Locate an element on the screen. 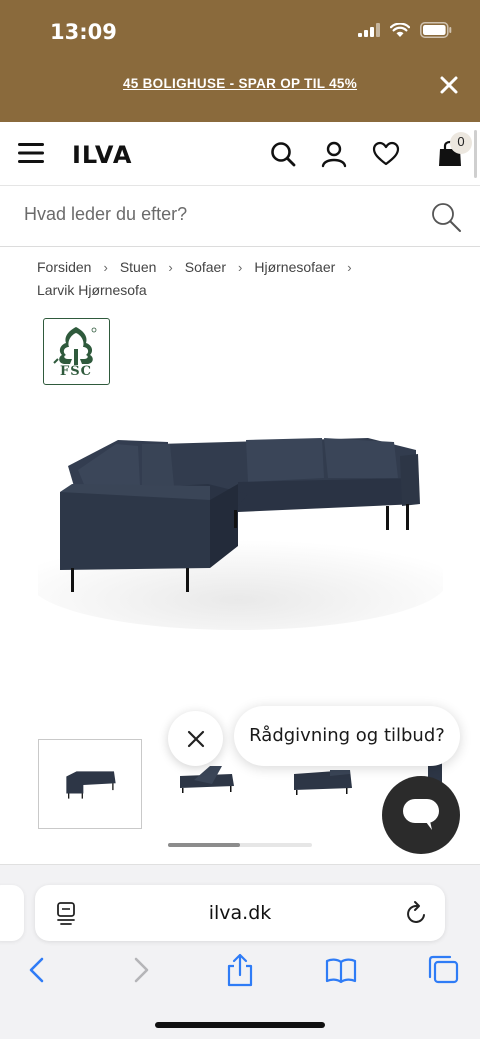 The width and height of the screenshot is (480, 1039). breadcrumb-sofaer: Sofaer is located at coordinates (205, 267).